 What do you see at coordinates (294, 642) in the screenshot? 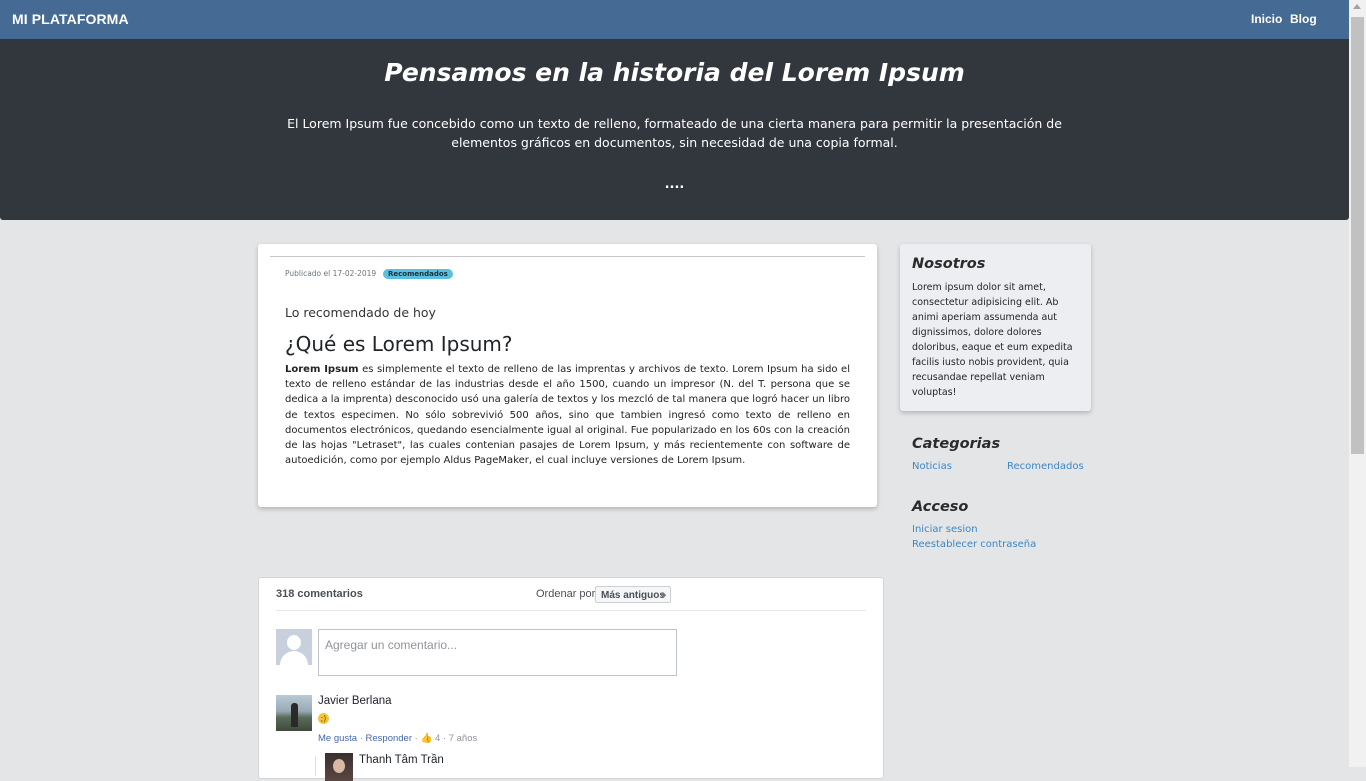
I see `avatar-head` at bounding box center [294, 642].